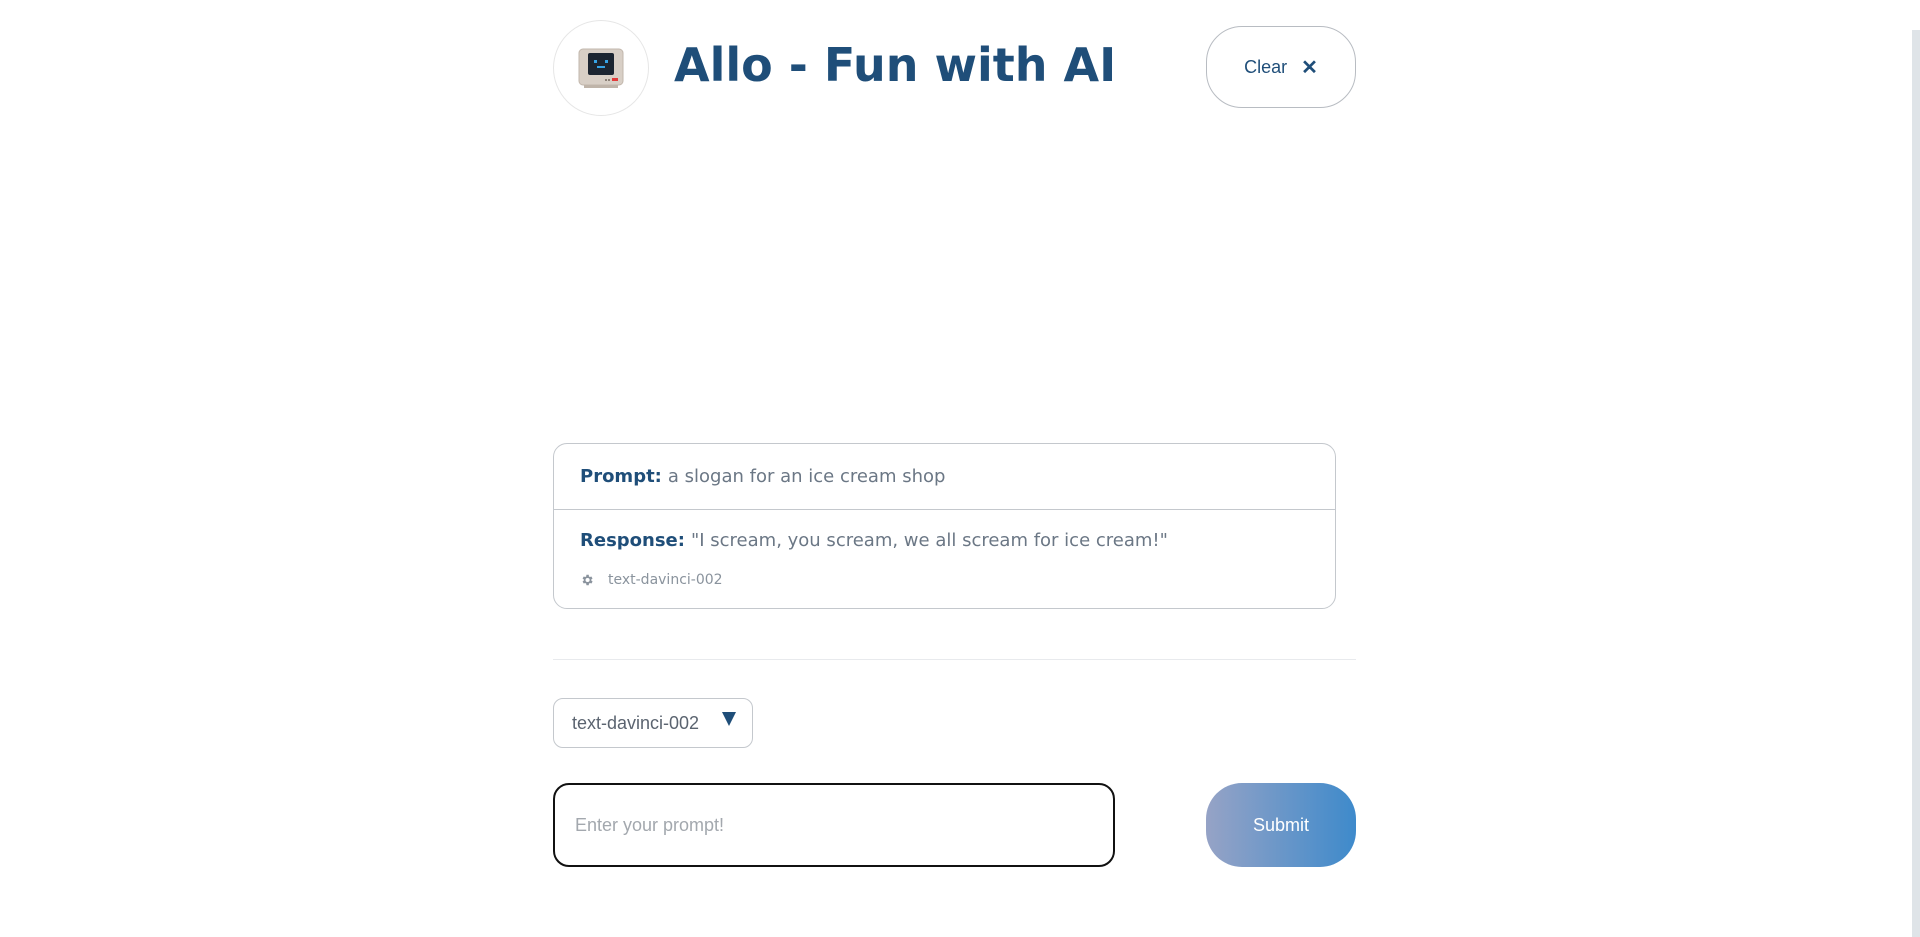 The image size is (1920, 937). What do you see at coordinates (806, 476) in the screenshot?
I see `prompt-text: a slogan for an ice cream shop` at bounding box center [806, 476].